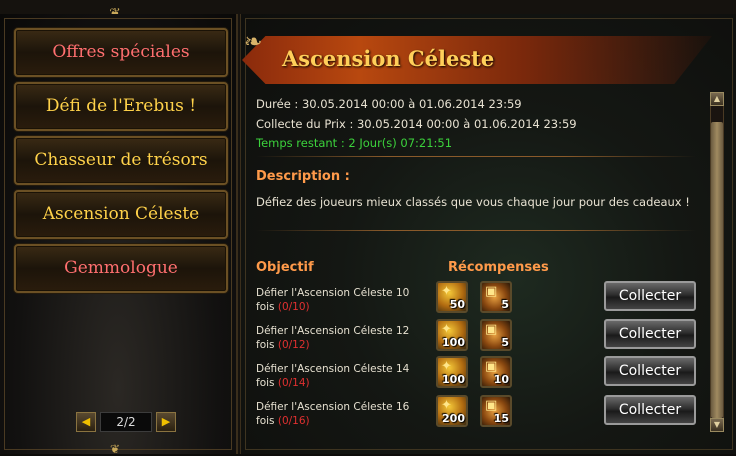 The image size is (736, 456). I want to click on description-title: Description :, so click(303, 176).